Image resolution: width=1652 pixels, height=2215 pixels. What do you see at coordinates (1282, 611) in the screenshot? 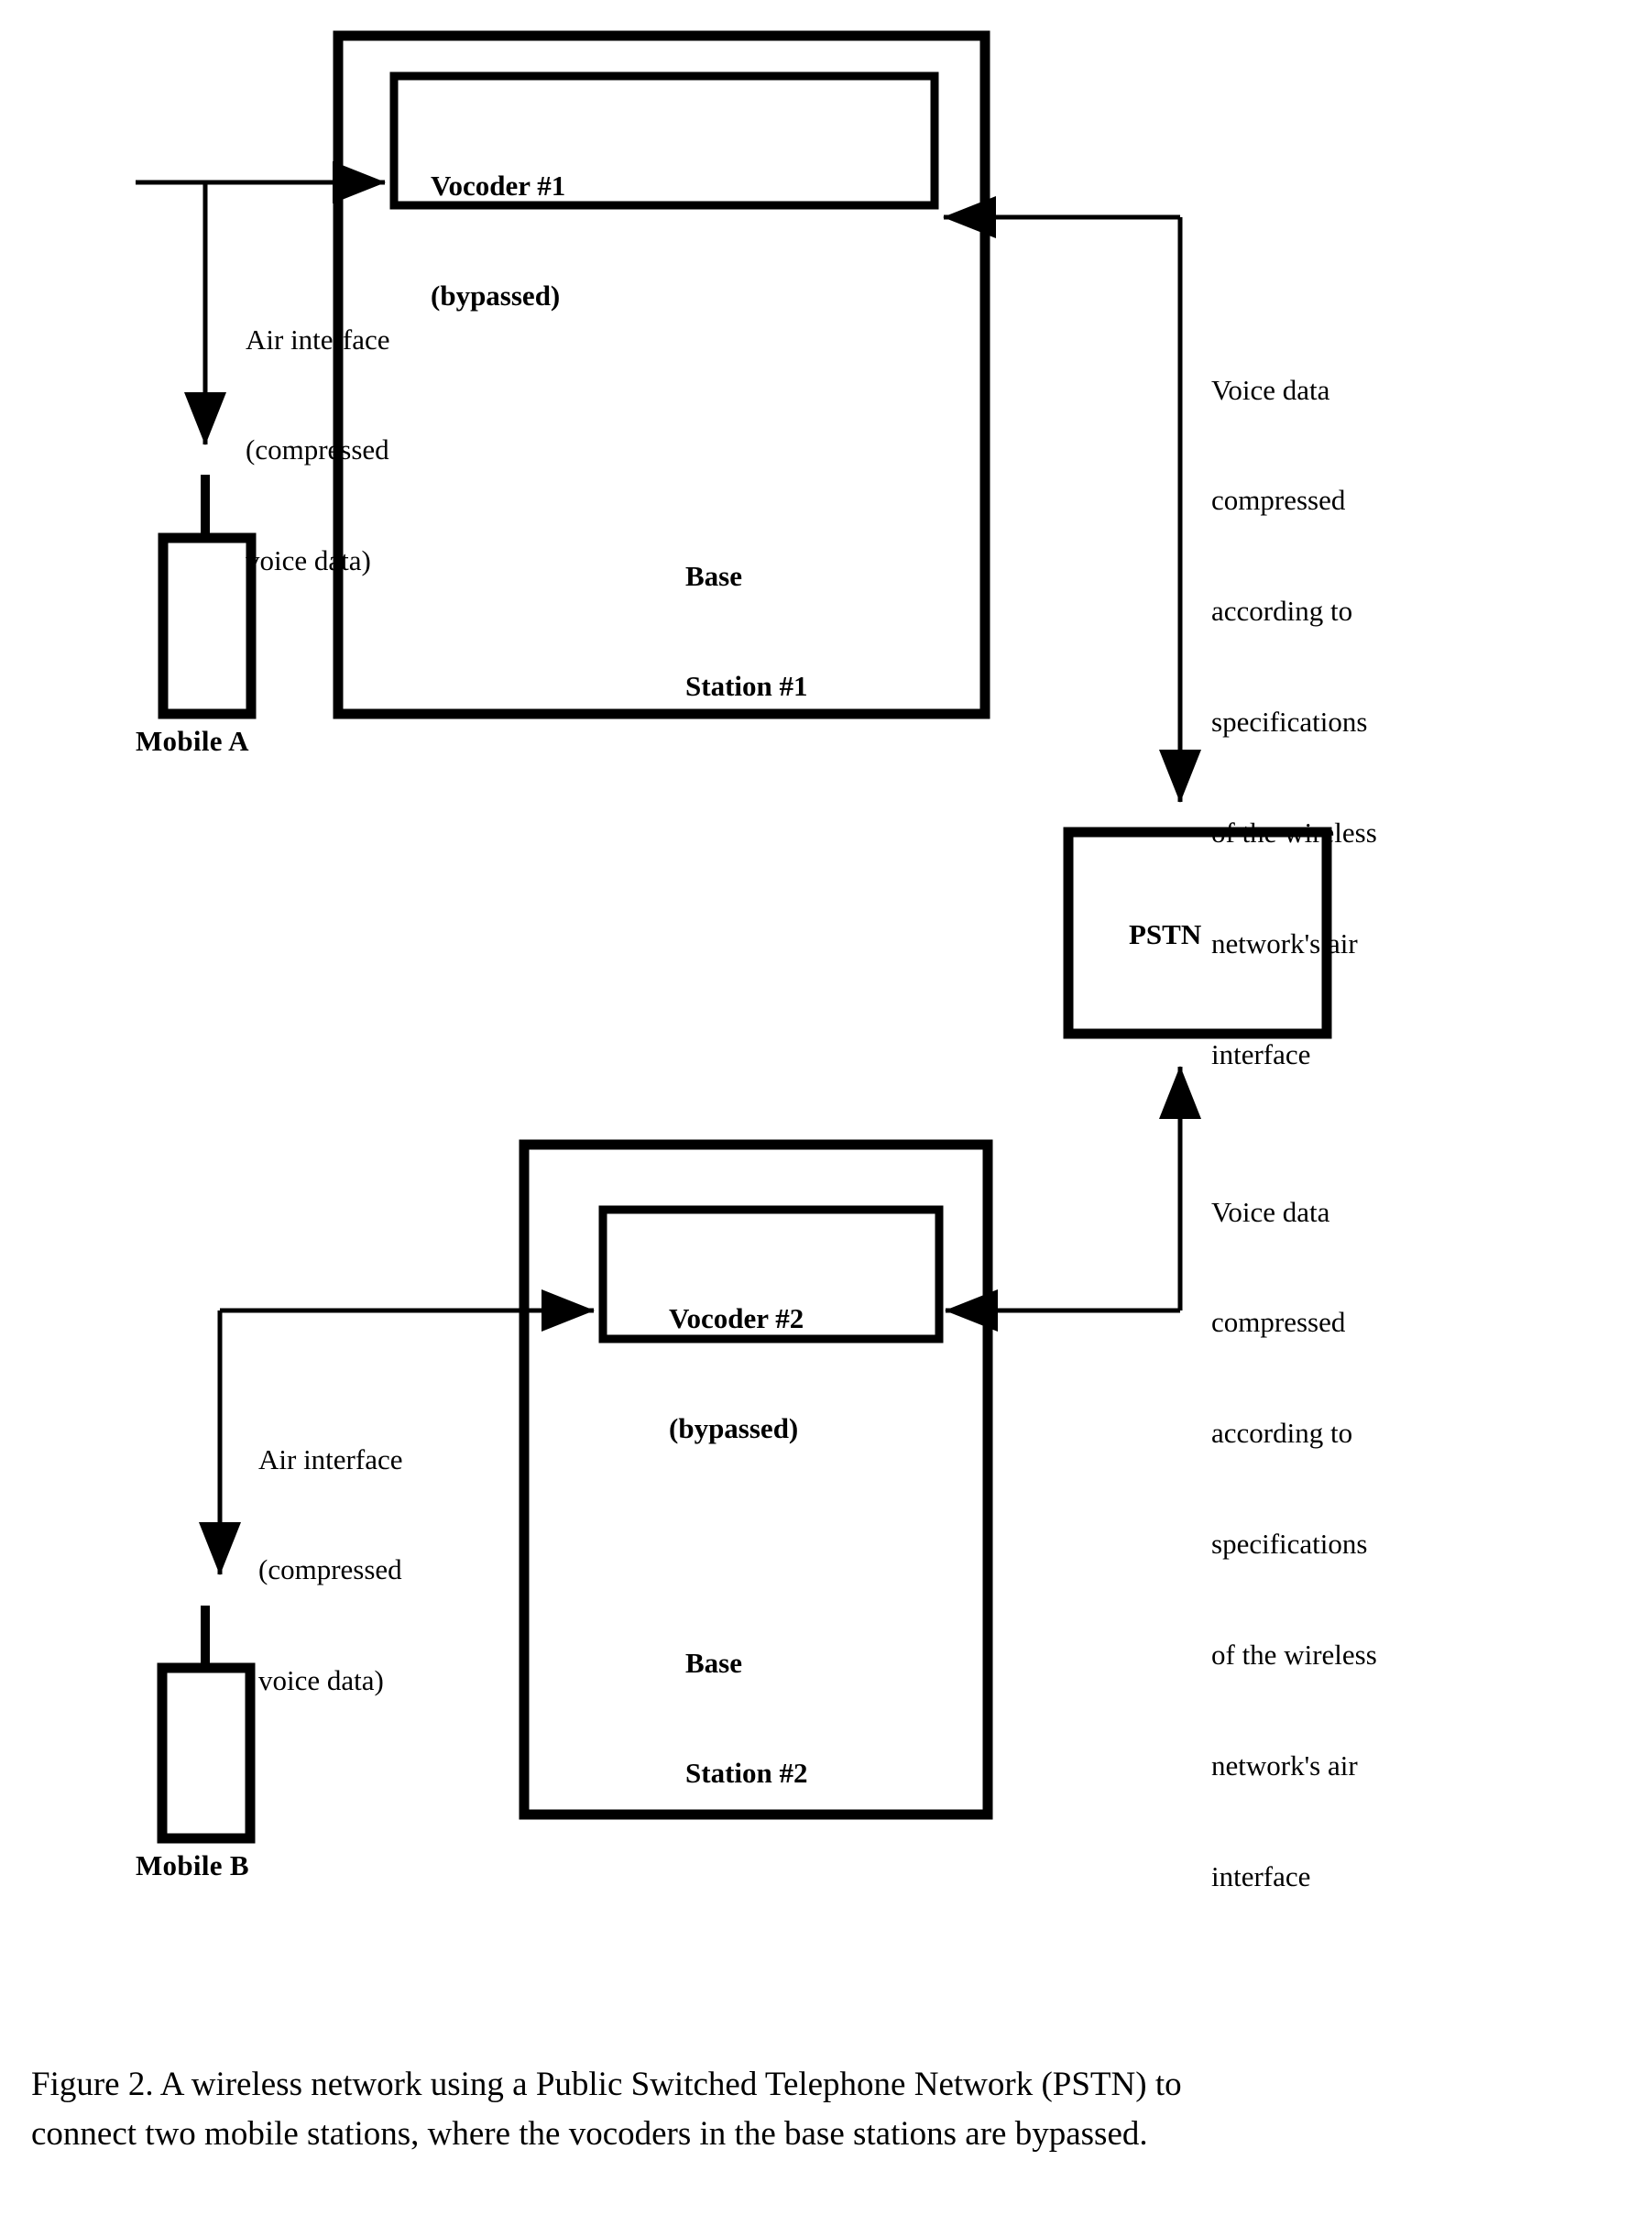
I see `voice-data-1-line3: according to` at bounding box center [1282, 611].